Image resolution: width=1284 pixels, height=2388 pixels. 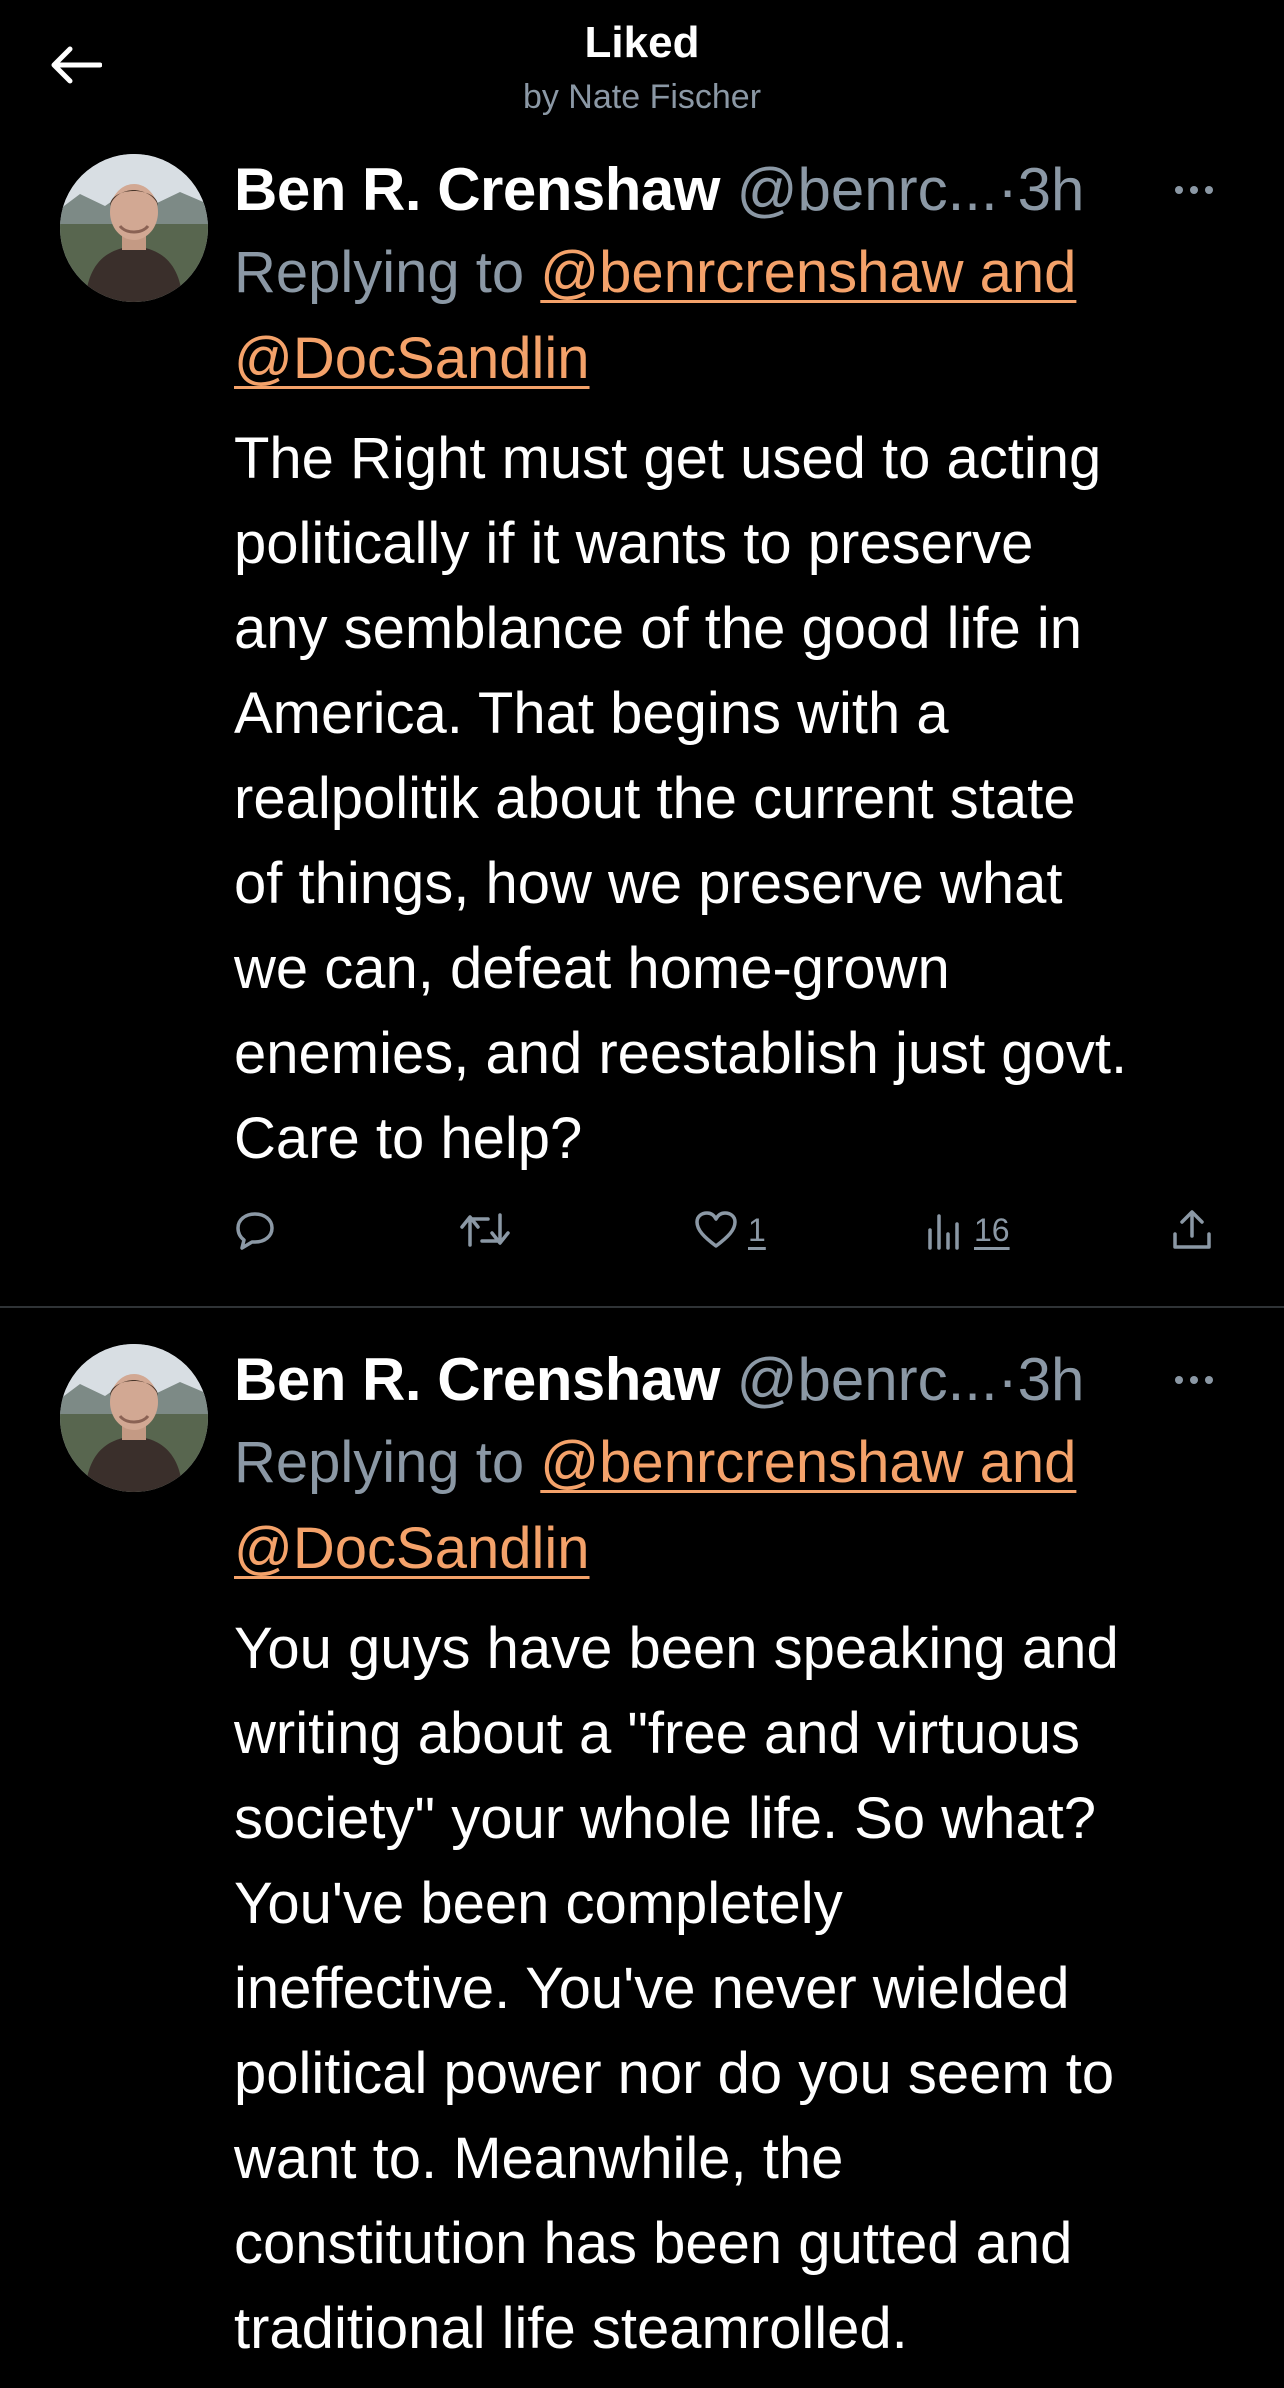 What do you see at coordinates (992, 1230) in the screenshot?
I see `view-count: 16` at bounding box center [992, 1230].